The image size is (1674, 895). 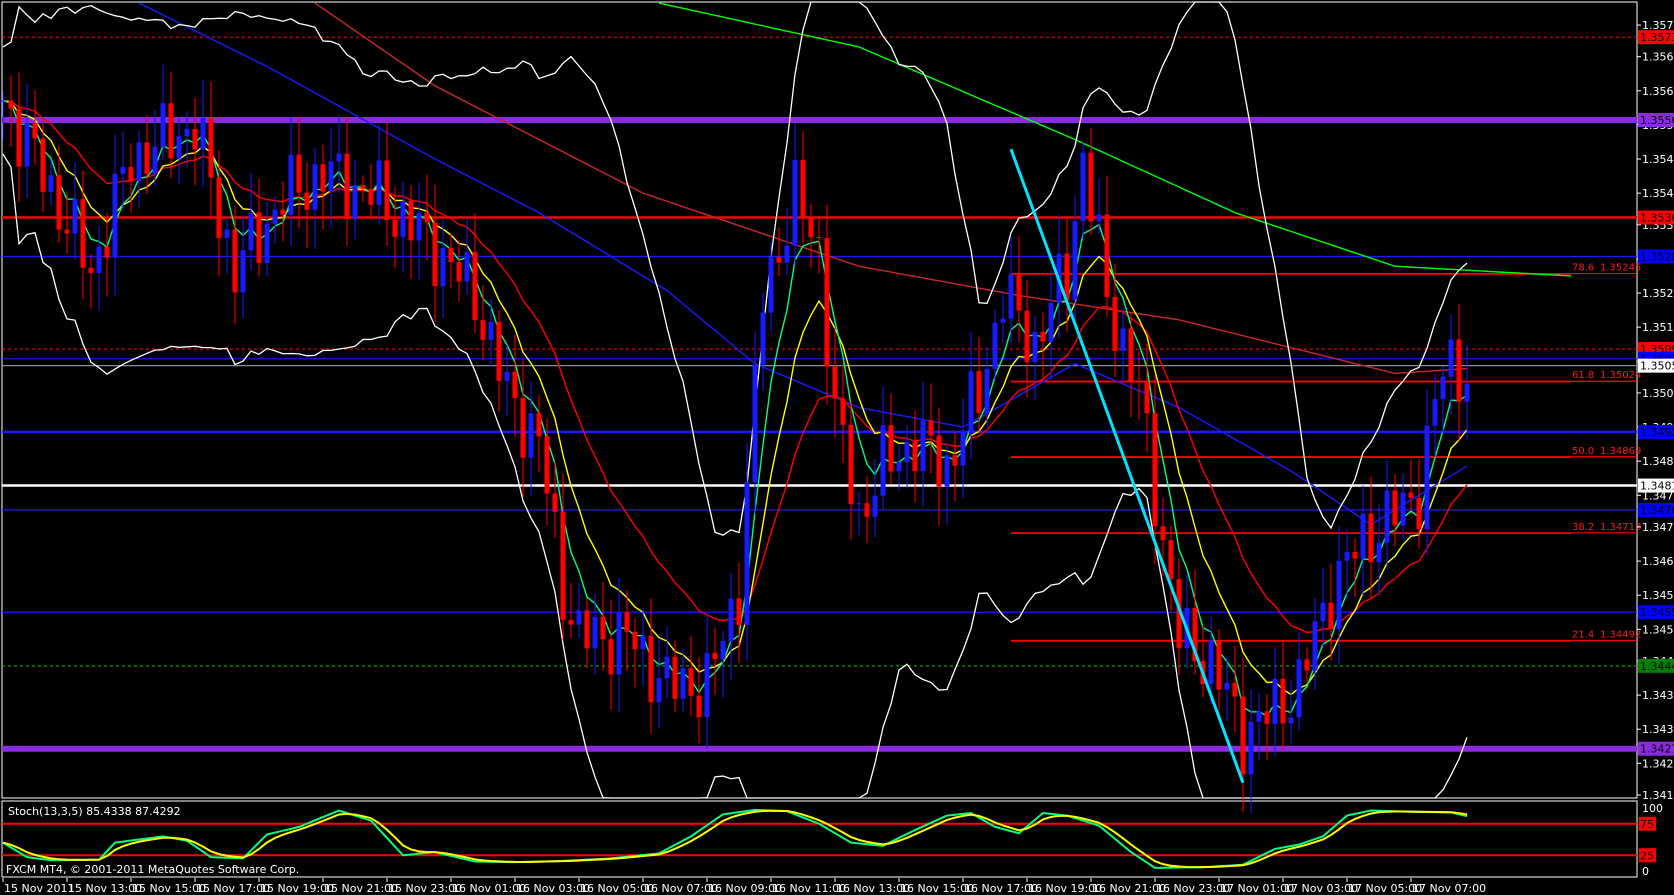 What do you see at coordinates (1658, 629) in the screenshot?
I see `price-tick-label: 1.34515` at bounding box center [1658, 629].